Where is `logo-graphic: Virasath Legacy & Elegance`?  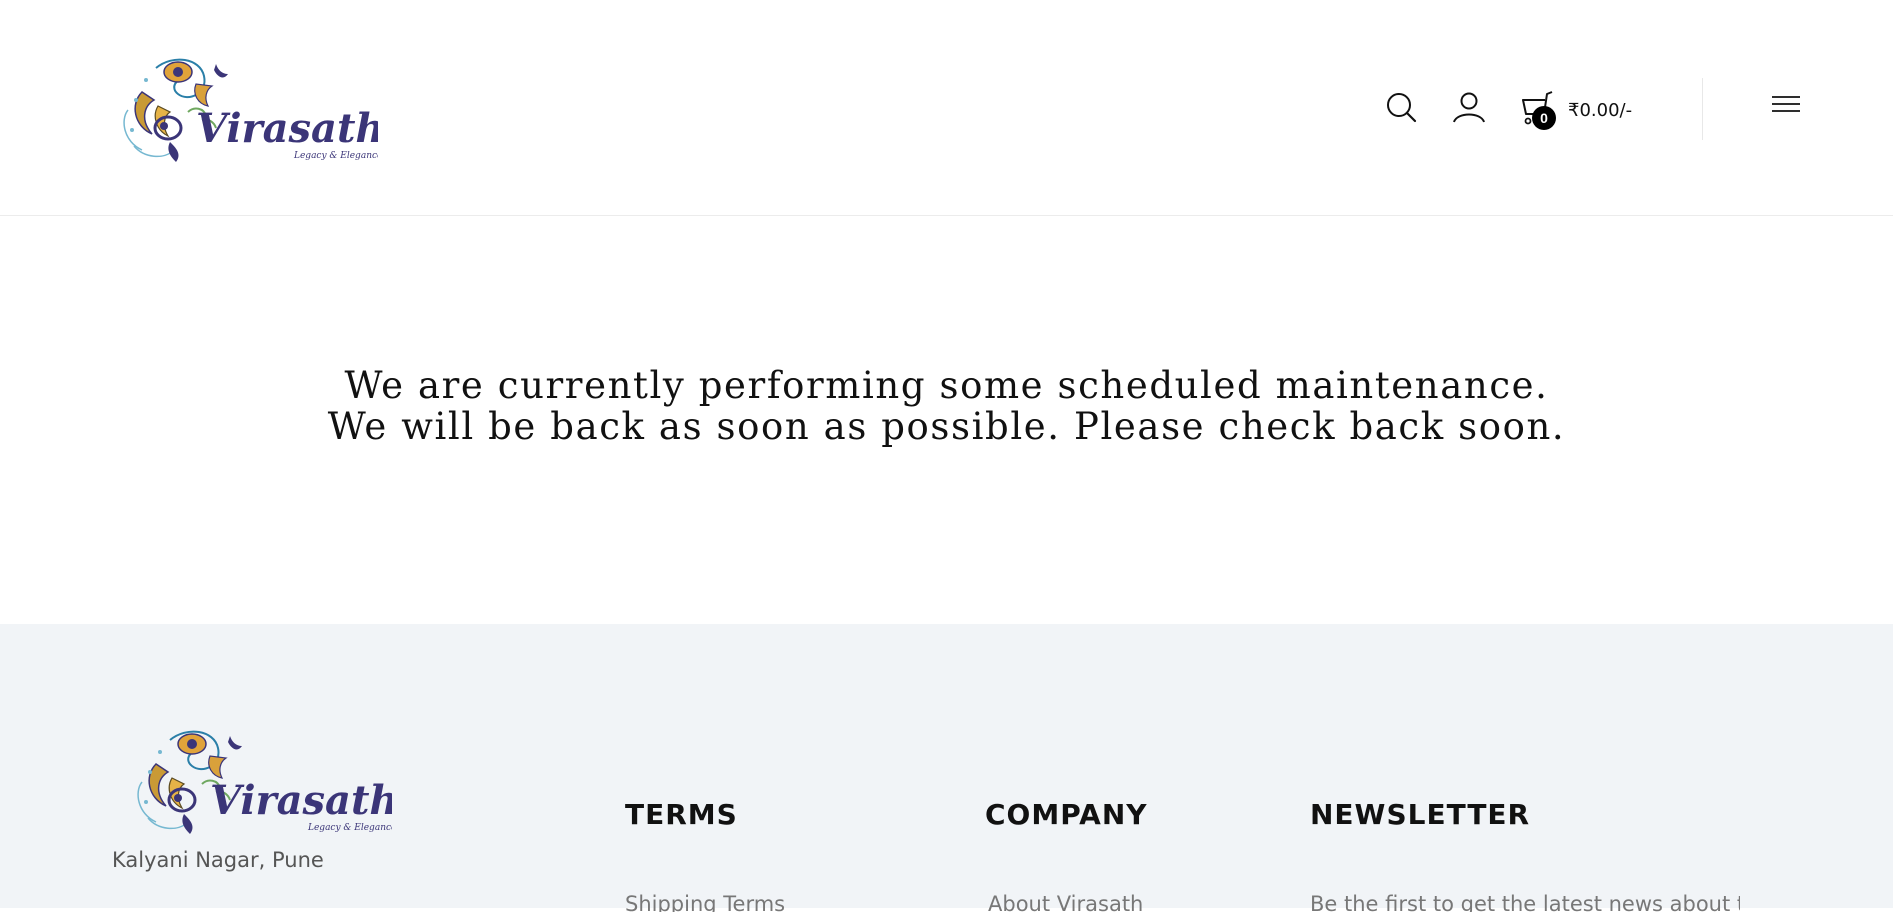 logo-graphic: Virasath Legacy & Elegance is located at coordinates (254, 110).